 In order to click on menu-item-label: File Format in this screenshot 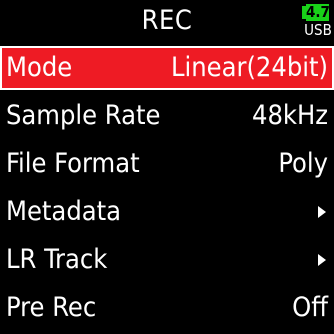, I will do `click(73, 163)`.